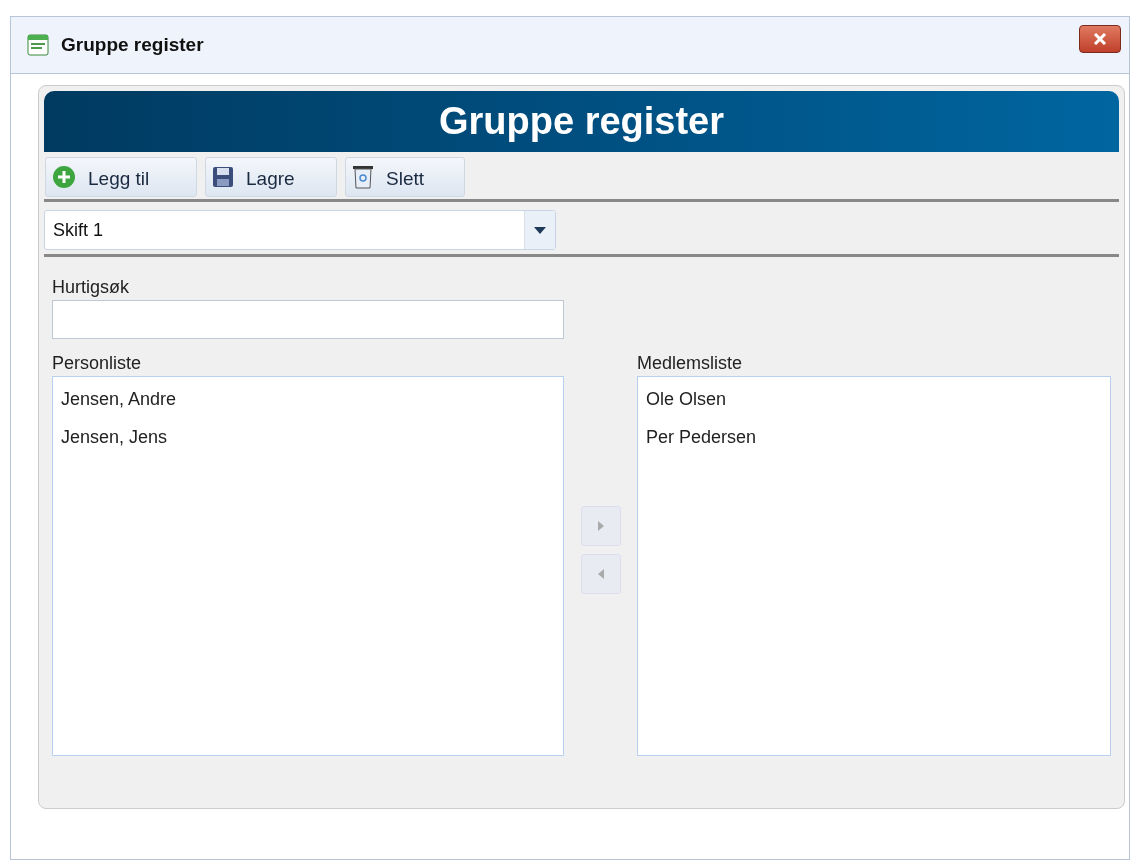 The image size is (1139, 864). What do you see at coordinates (540, 230) in the screenshot?
I see `dropdown-arrow-icon` at bounding box center [540, 230].